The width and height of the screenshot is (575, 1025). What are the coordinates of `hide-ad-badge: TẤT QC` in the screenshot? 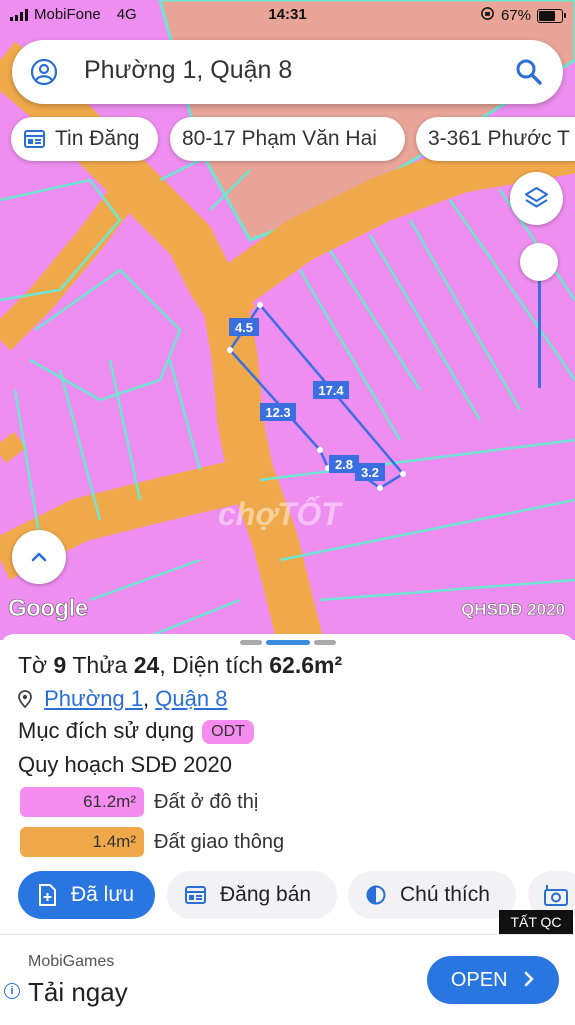 It's located at (536, 922).